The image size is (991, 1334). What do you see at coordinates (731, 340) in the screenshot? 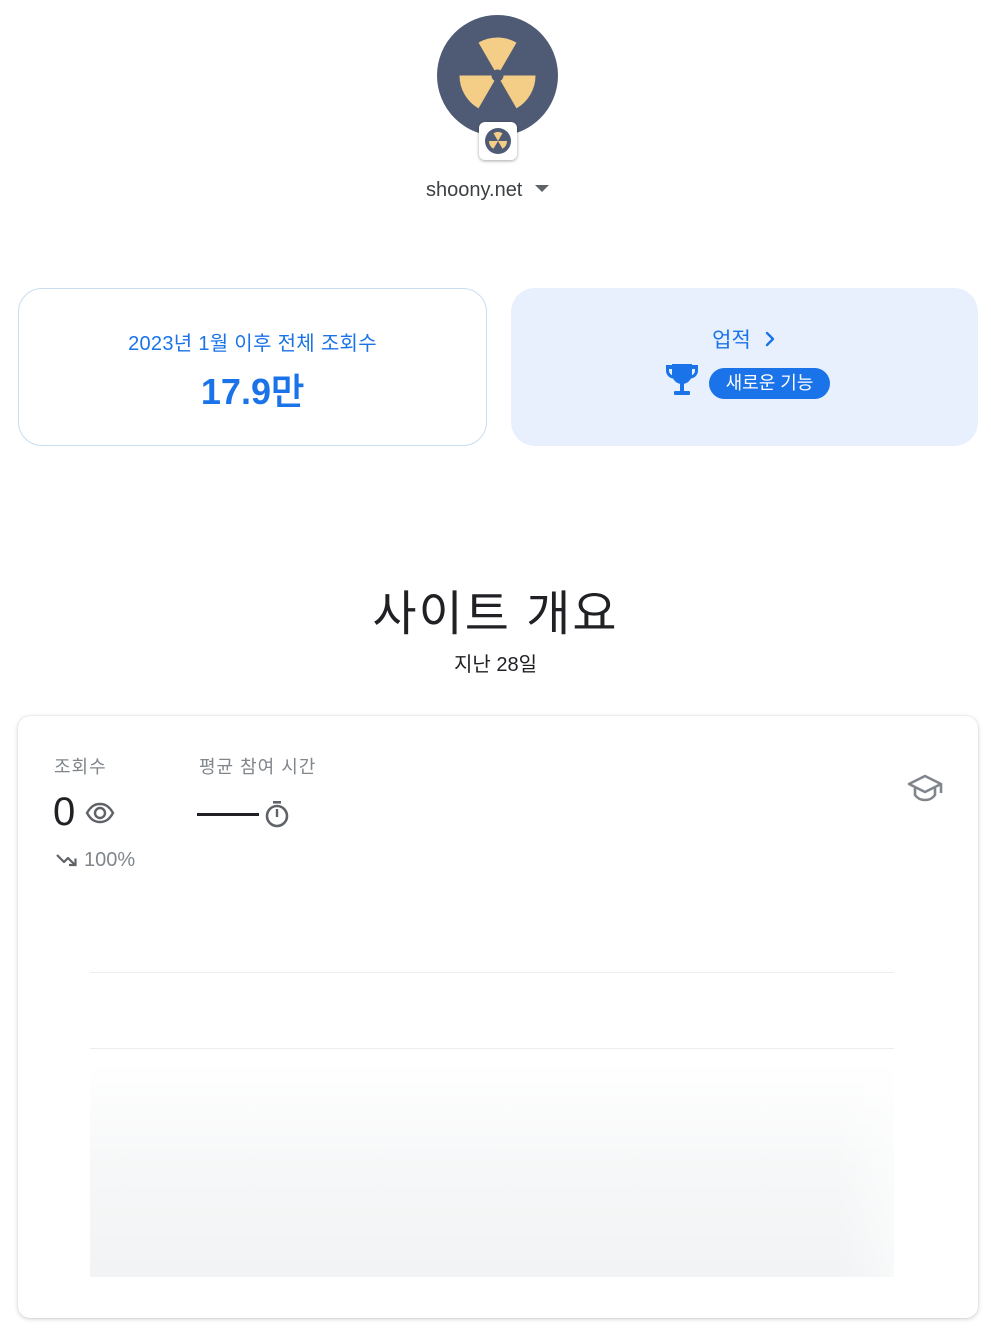
I see `achievements-label: 업적` at bounding box center [731, 340].